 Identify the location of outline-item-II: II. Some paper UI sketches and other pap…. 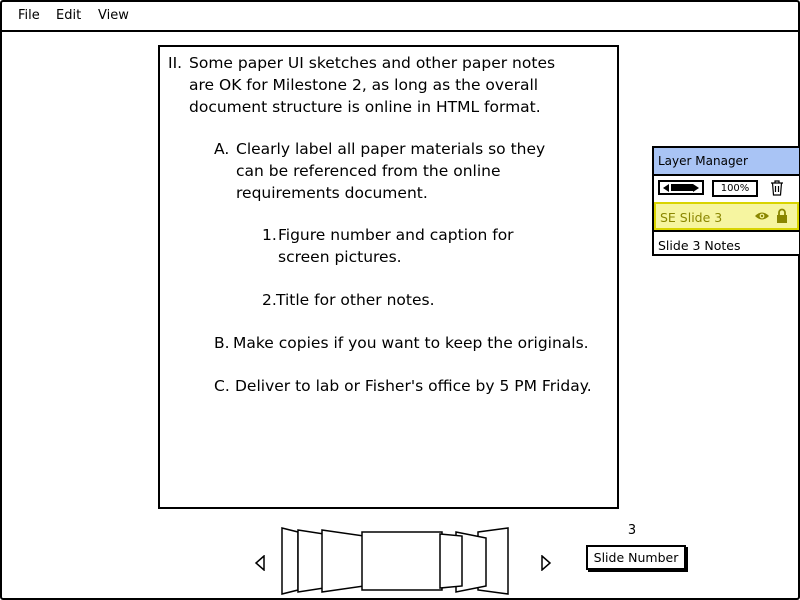
(361, 85).